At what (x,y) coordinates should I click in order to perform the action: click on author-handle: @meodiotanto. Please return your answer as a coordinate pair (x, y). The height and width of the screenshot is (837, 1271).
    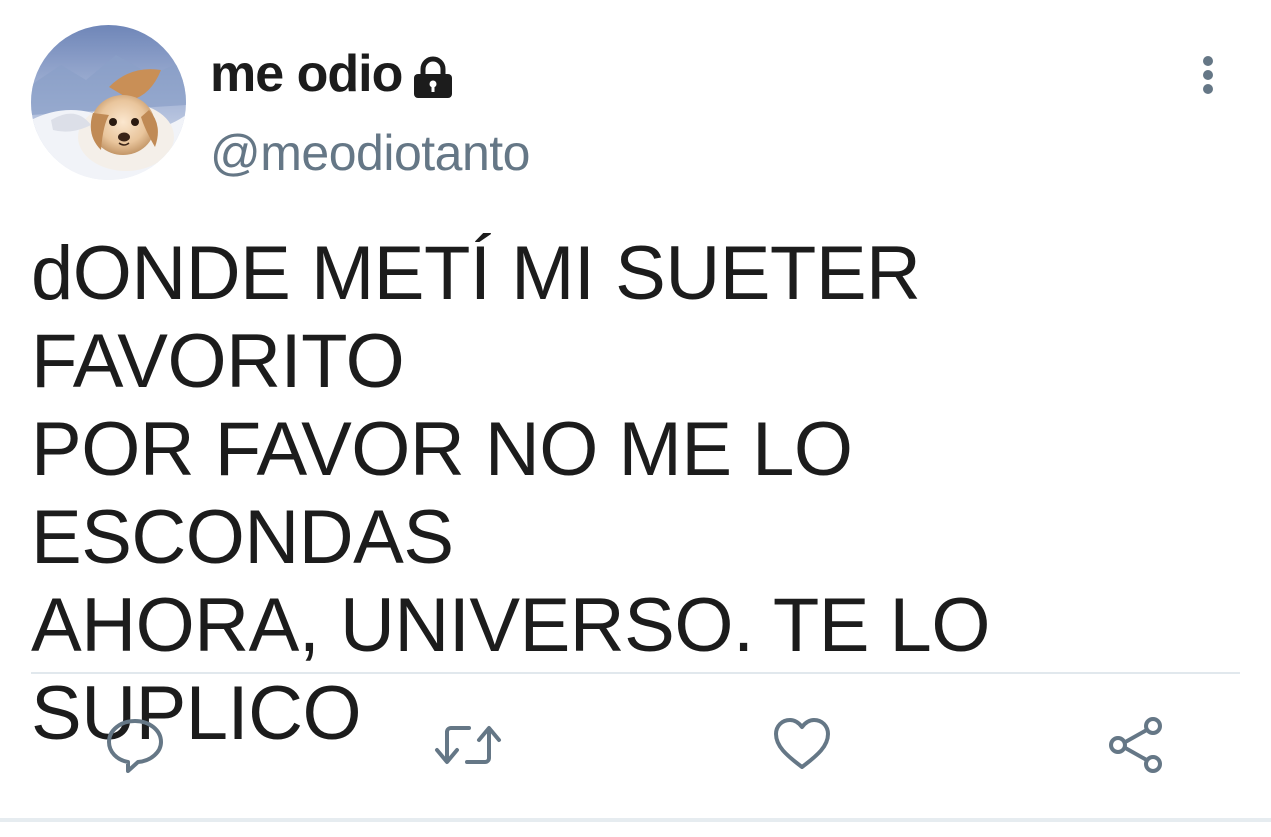
    Looking at the image, I should click on (370, 153).